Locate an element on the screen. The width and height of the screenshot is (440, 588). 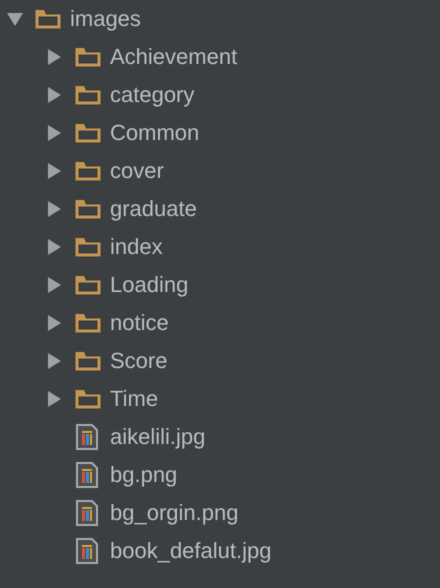
folder-name: category is located at coordinates (152, 95).